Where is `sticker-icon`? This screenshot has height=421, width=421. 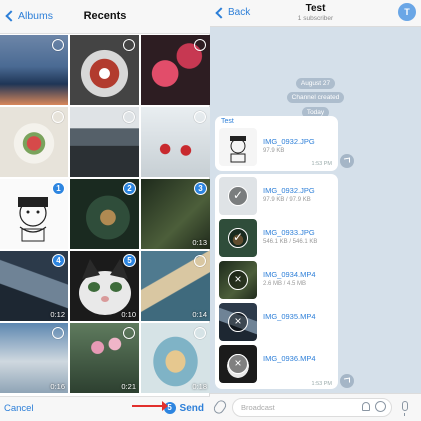 sticker-icon is located at coordinates (380, 406).